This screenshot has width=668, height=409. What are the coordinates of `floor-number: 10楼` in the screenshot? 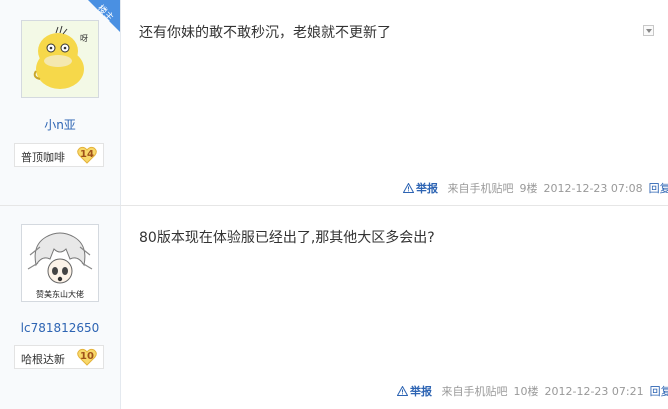 It's located at (526, 391).